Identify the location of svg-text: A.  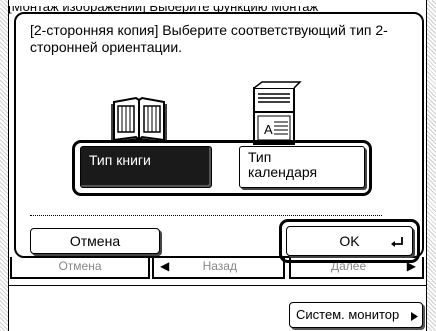
(268, 129).